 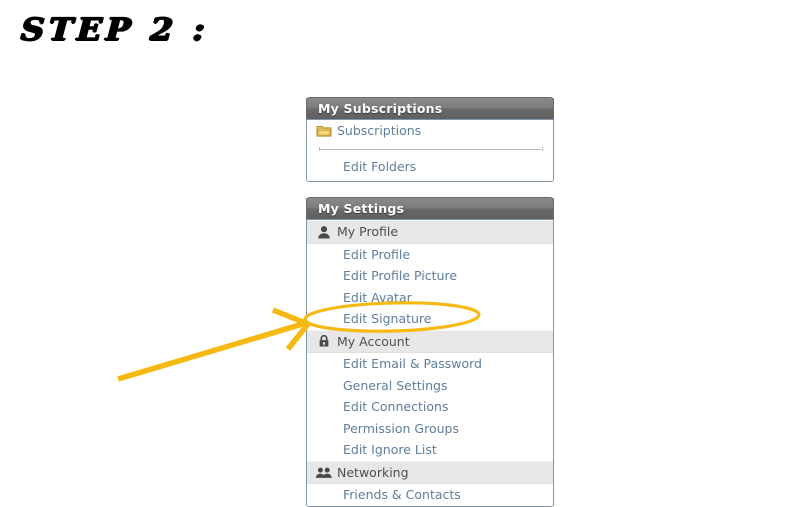 I want to click on link-label: Edit Ignore List, so click(x=390, y=449).